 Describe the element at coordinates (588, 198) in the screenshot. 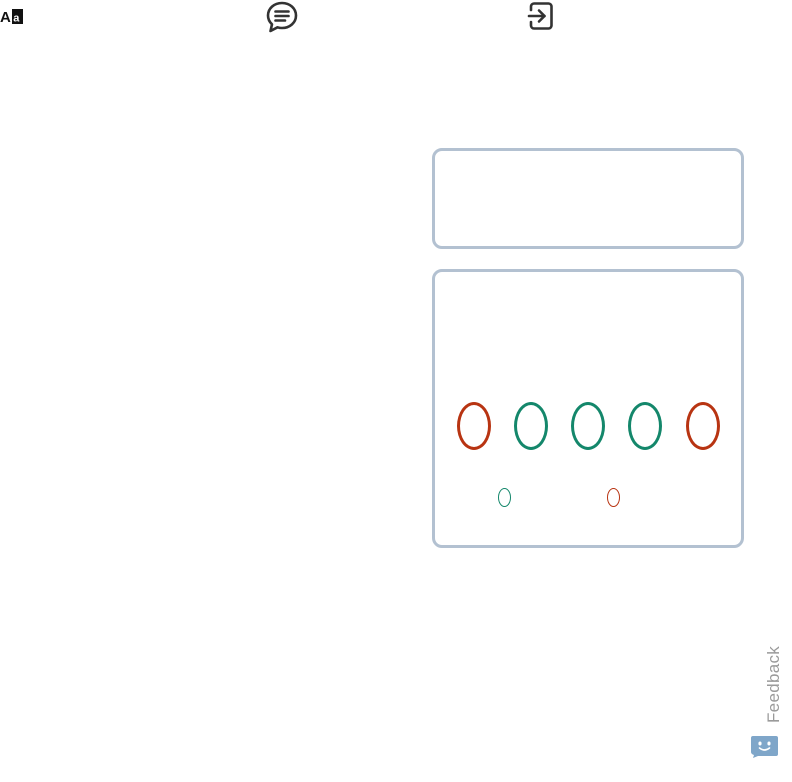

I see `top-panel` at that location.